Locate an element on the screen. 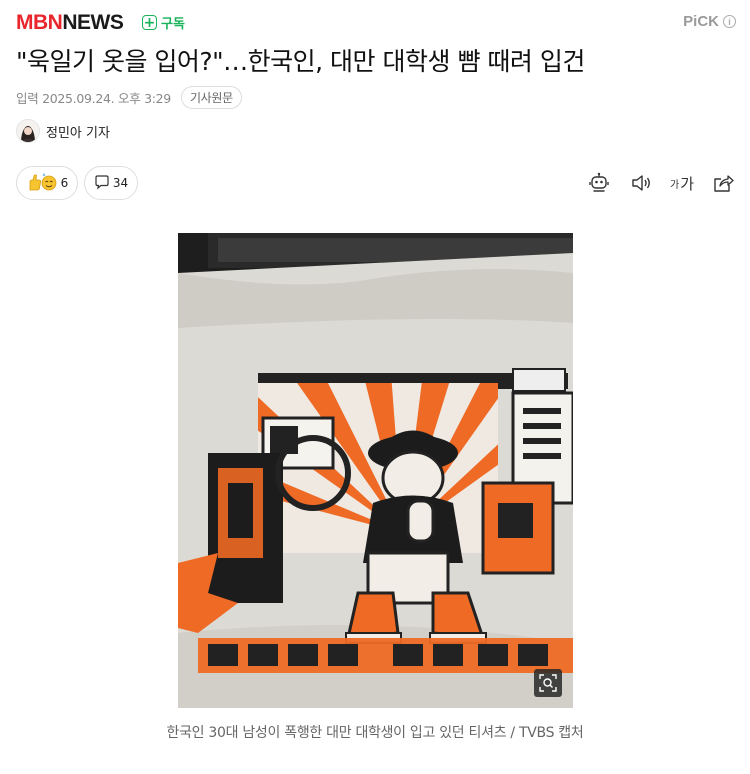  reporter-byline: 정민아 기자 is located at coordinates (63, 131).